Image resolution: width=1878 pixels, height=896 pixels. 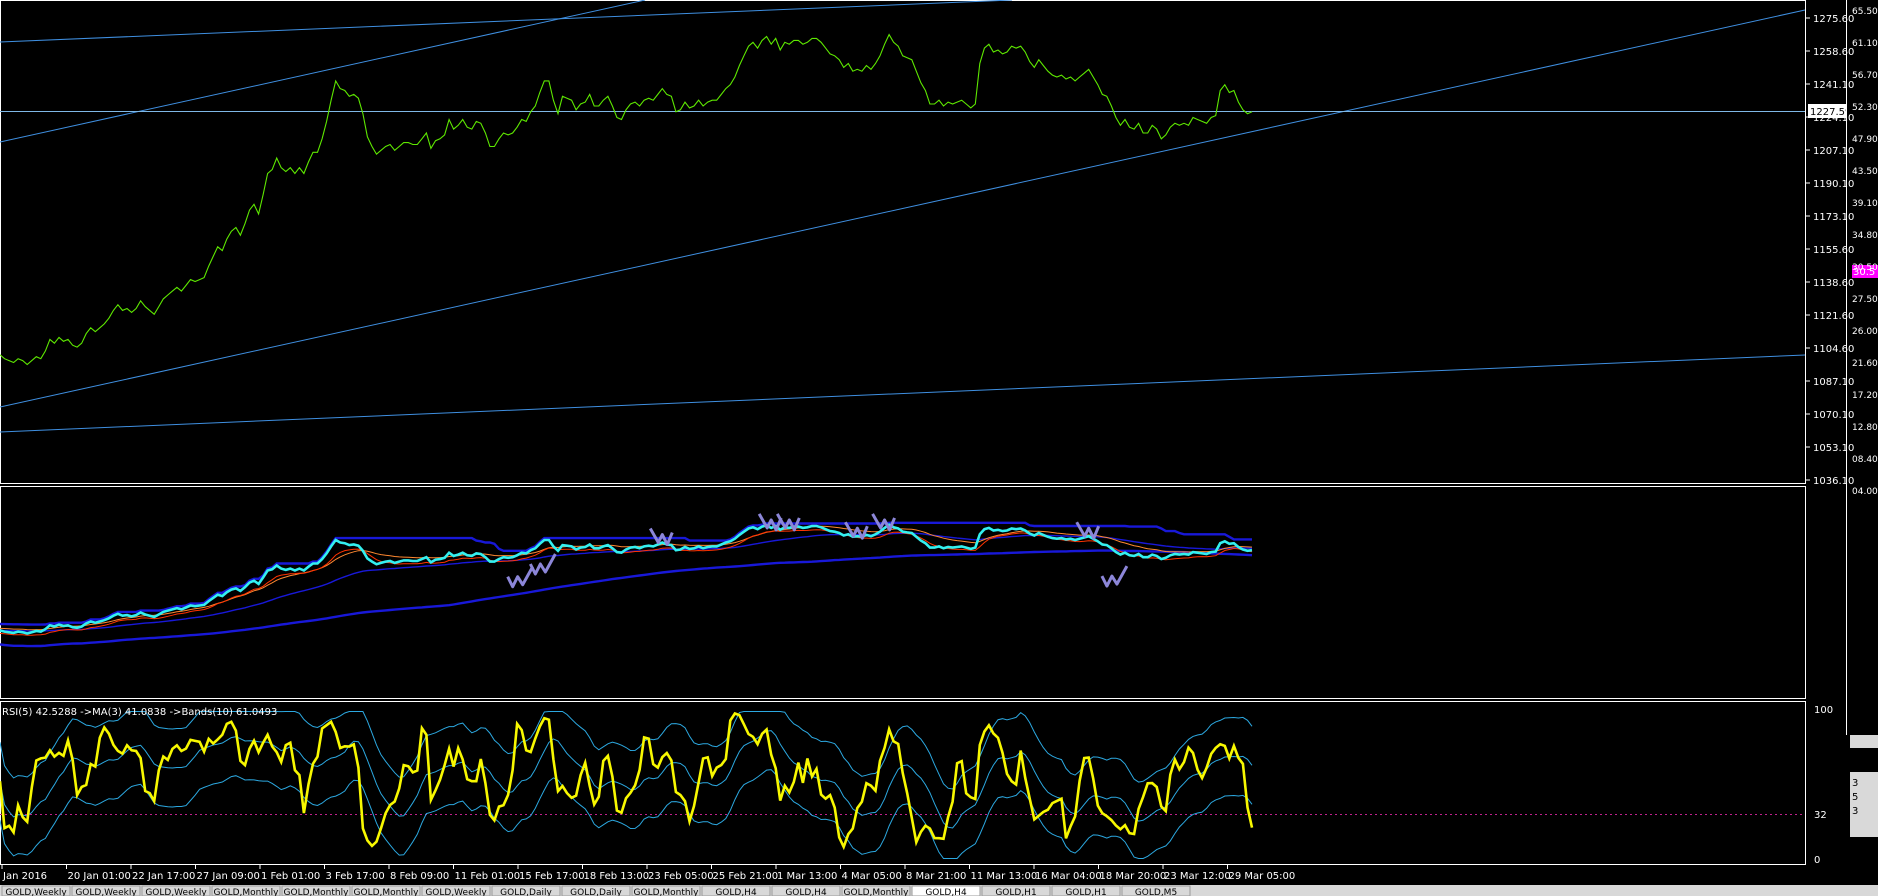 I want to click on price-axis-label: 1036.10, so click(x=1833, y=481).